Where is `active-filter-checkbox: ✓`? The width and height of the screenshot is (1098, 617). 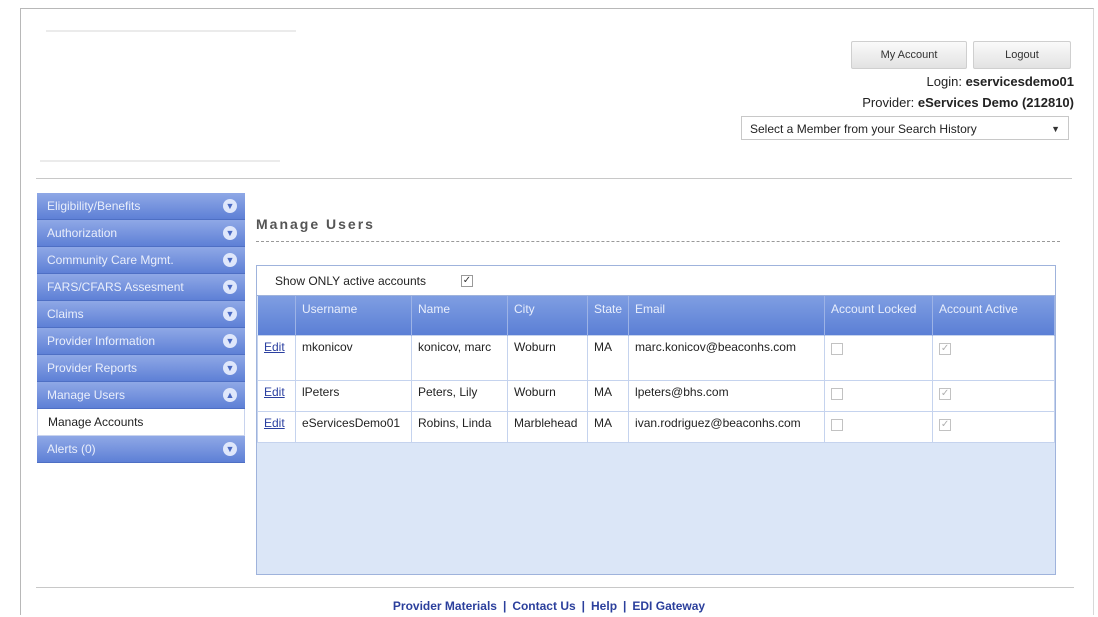
active-filter-checkbox: ✓ is located at coordinates (467, 281).